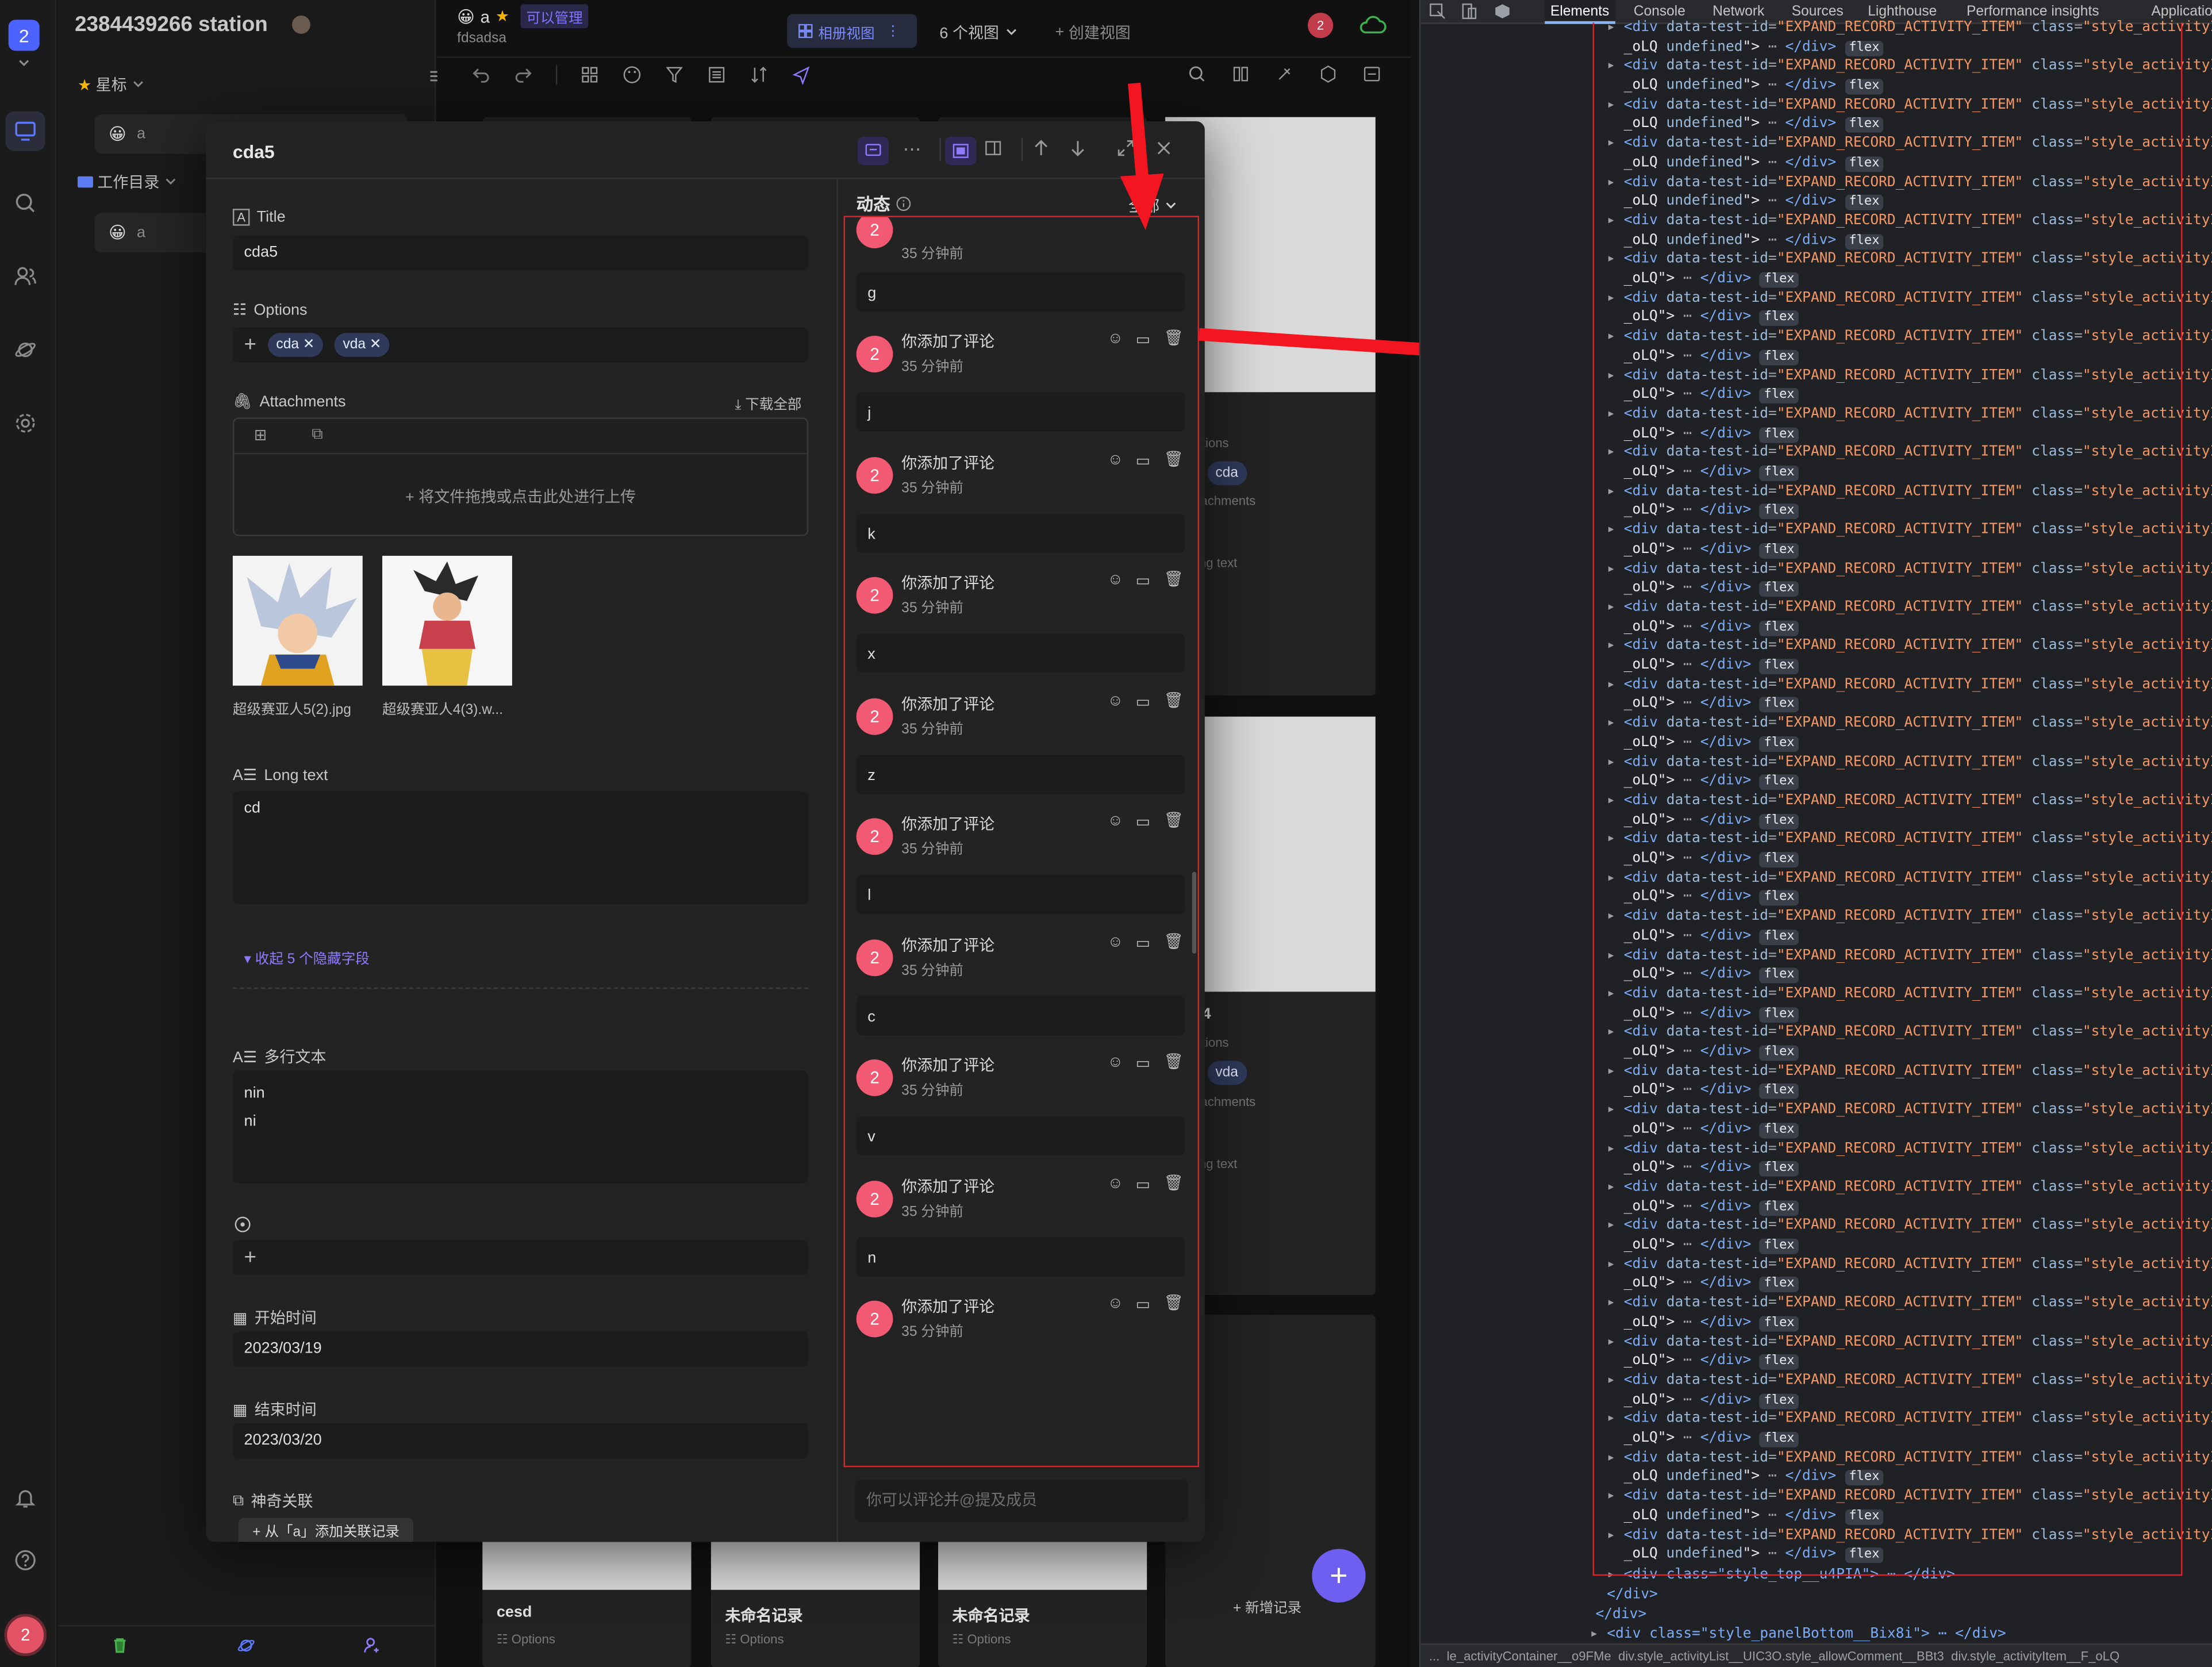 This screenshot has height=1667, width=2212. Describe the element at coordinates (24, 36) in the screenshot. I see `space-badge: 2` at that location.